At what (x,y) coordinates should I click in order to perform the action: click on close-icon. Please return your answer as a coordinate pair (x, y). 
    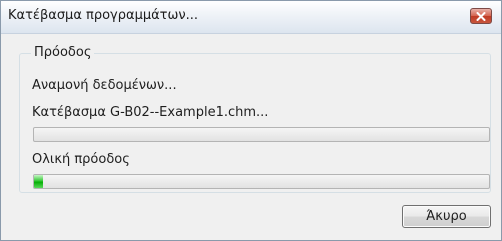
    Looking at the image, I should click on (481, 16).